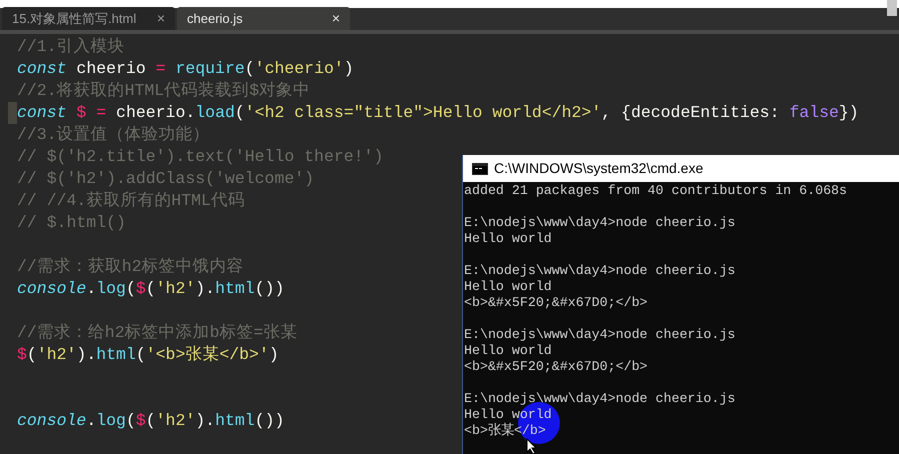  Describe the element at coordinates (157, 333) in the screenshot. I see `code-line: //需求：给h2标签中添加b标签=张某` at that location.